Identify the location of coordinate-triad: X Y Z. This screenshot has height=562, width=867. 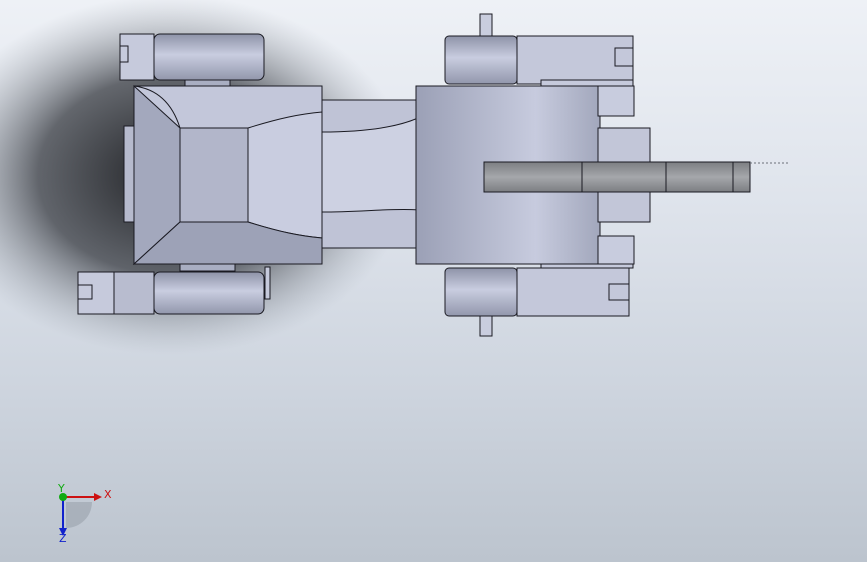
(84, 513).